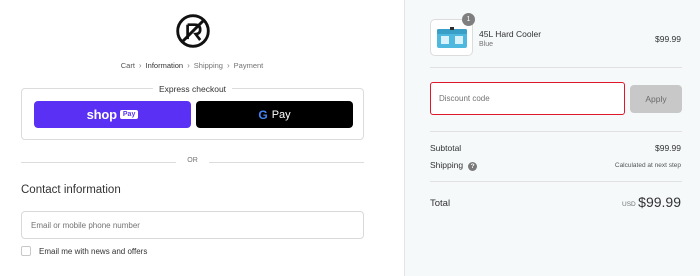 The height and width of the screenshot is (276, 700). Describe the element at coordinates (101, 114) in the screenshot. I see `shop-pay-wordmark: shop` at that location.